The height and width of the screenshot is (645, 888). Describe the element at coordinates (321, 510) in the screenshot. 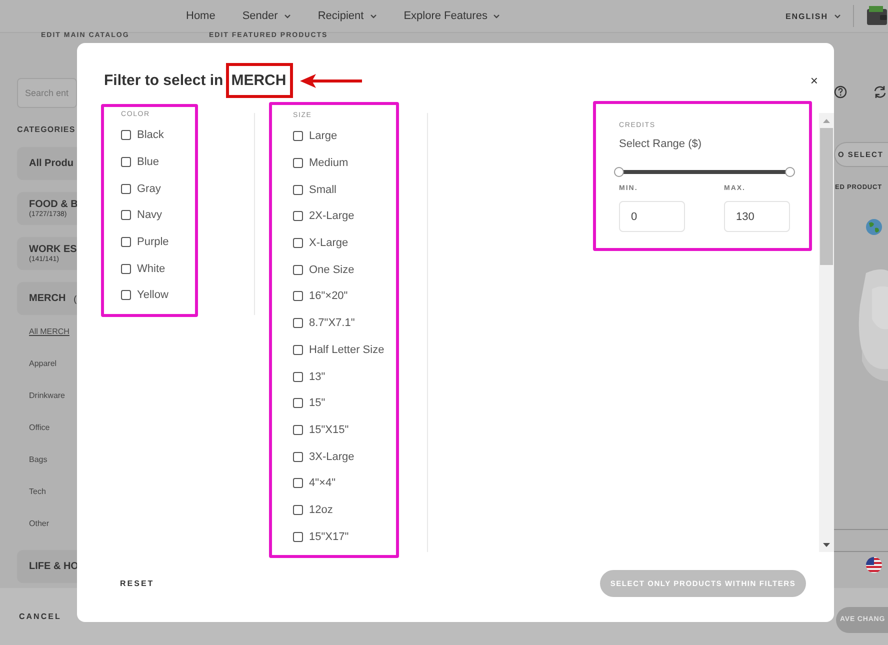

I see `option-label: 12oz` at that location.